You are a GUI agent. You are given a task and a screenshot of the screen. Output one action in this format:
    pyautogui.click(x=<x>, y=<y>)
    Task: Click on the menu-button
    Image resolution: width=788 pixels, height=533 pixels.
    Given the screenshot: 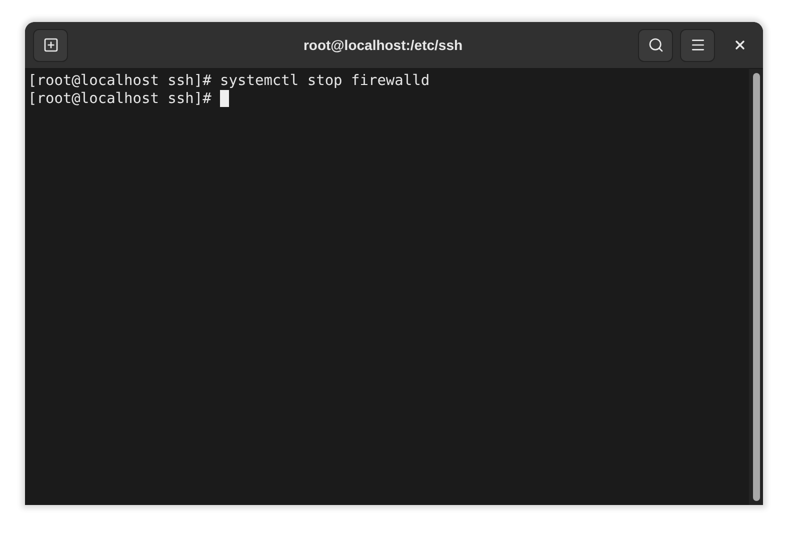 What is the action you would take?
    pyautogui.click(x=697, y=45)
    